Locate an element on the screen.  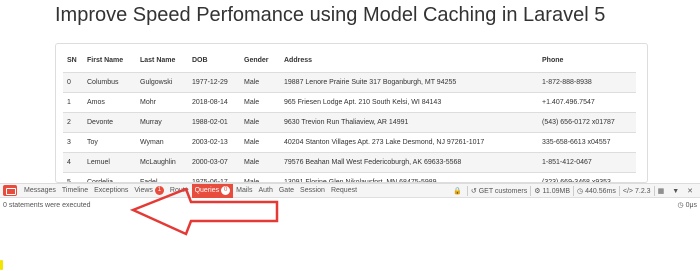
column-header-sn: SN is located at coordinates (73, 61).